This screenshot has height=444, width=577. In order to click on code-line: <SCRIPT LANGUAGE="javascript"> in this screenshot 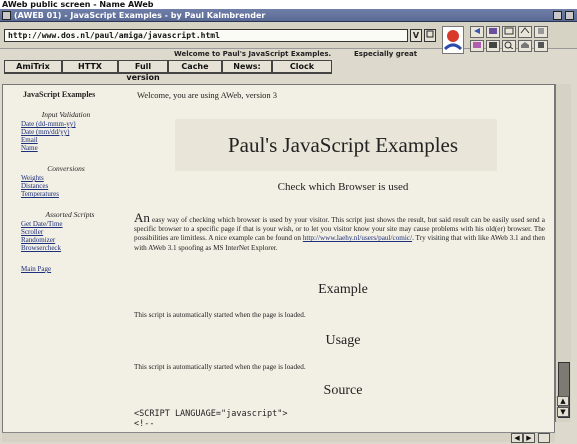, I will do `click(211, 414)`.